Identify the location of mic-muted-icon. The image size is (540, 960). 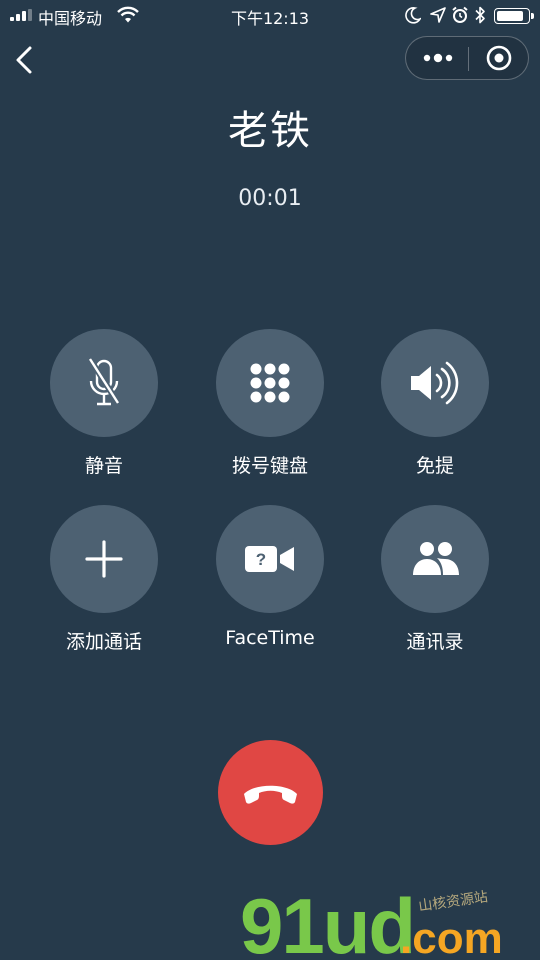
(104, 381).